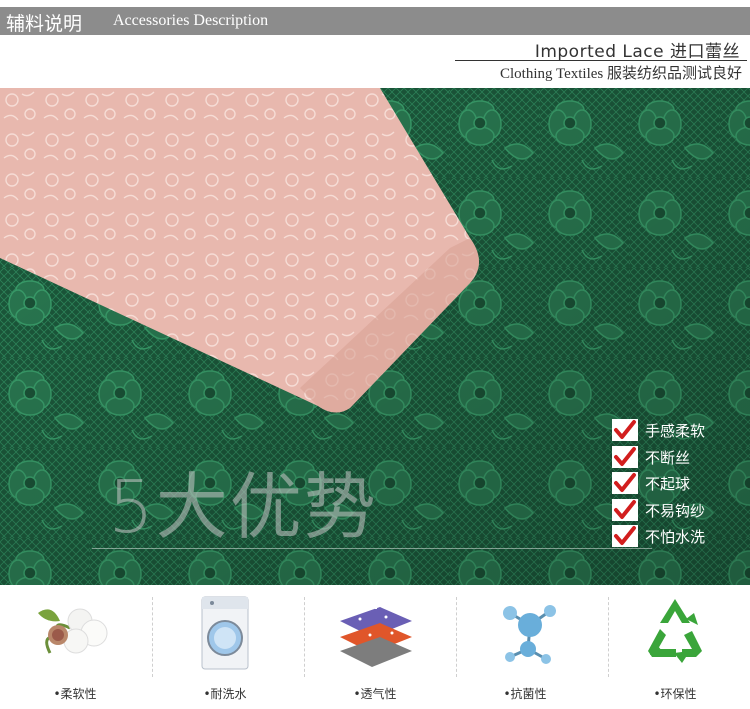 This screenshot has height=709, width=750. I want to click on washing-machine-icon, so click(225, 633).